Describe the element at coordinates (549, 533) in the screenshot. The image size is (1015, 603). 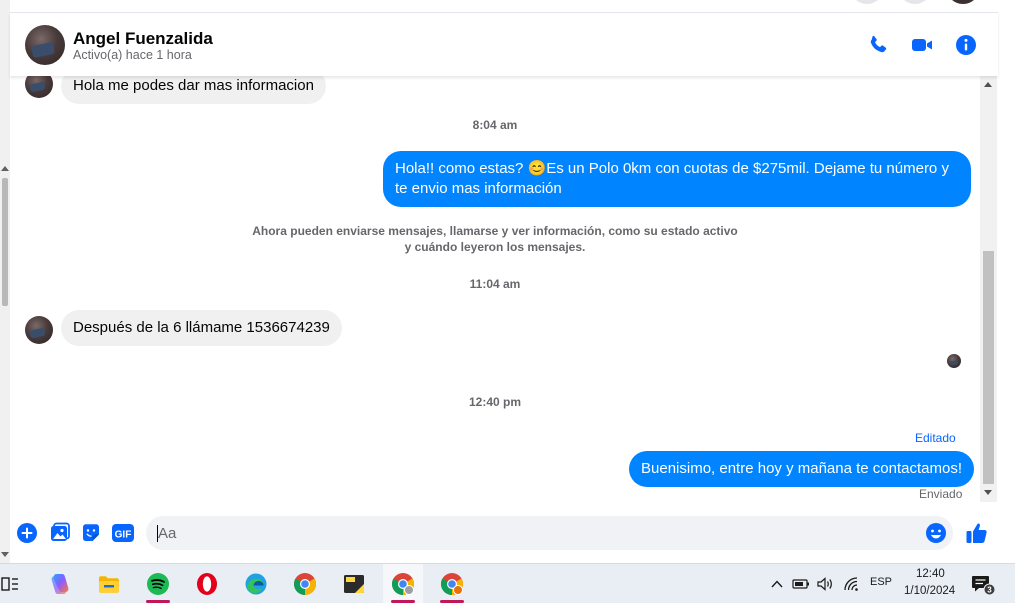
I see `message-input` at that location.